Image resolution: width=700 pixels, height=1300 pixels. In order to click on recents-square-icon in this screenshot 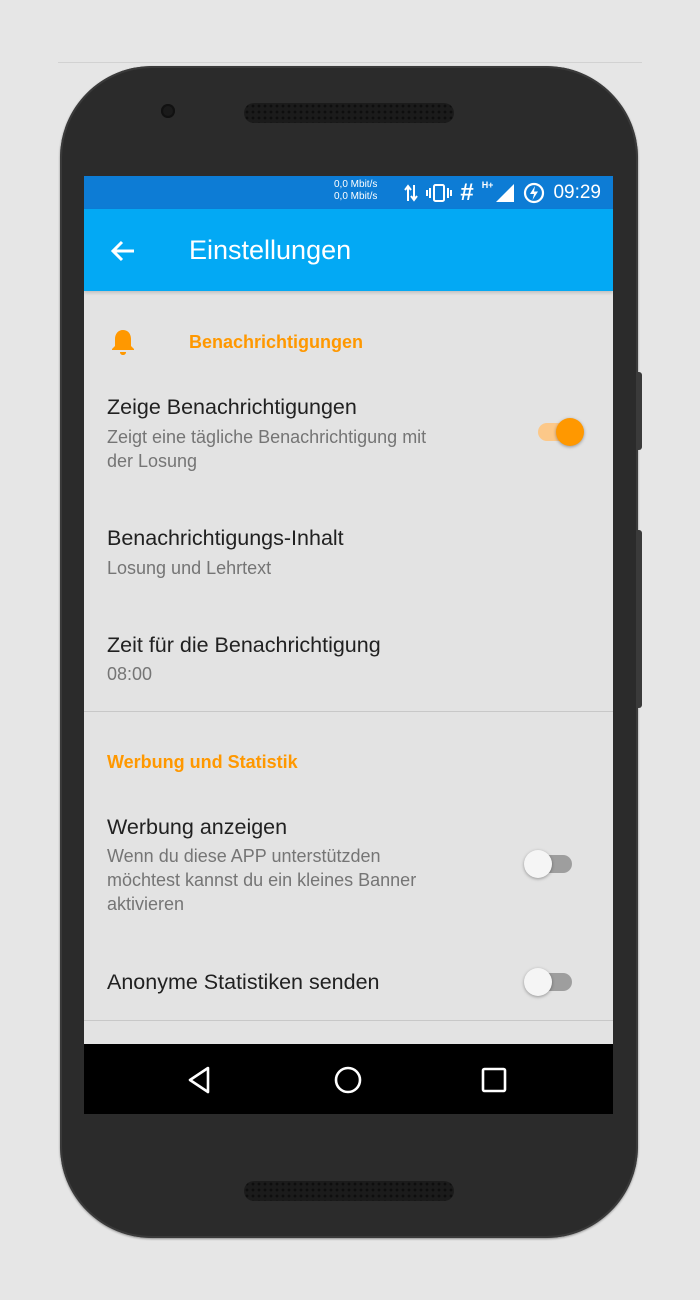, I will do `click(494, 1080)`.